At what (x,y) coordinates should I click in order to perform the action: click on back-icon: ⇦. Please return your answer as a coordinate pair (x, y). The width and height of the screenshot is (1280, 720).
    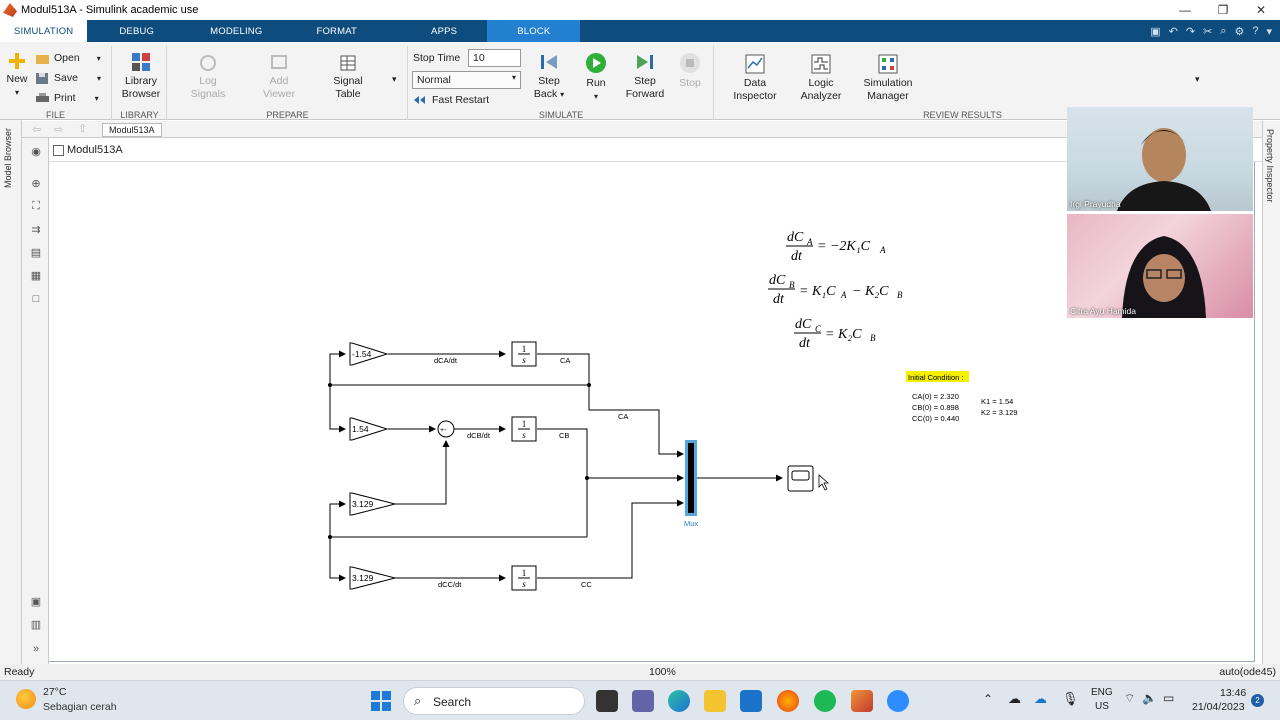
    Looking at the image, I should click on (36, 129).